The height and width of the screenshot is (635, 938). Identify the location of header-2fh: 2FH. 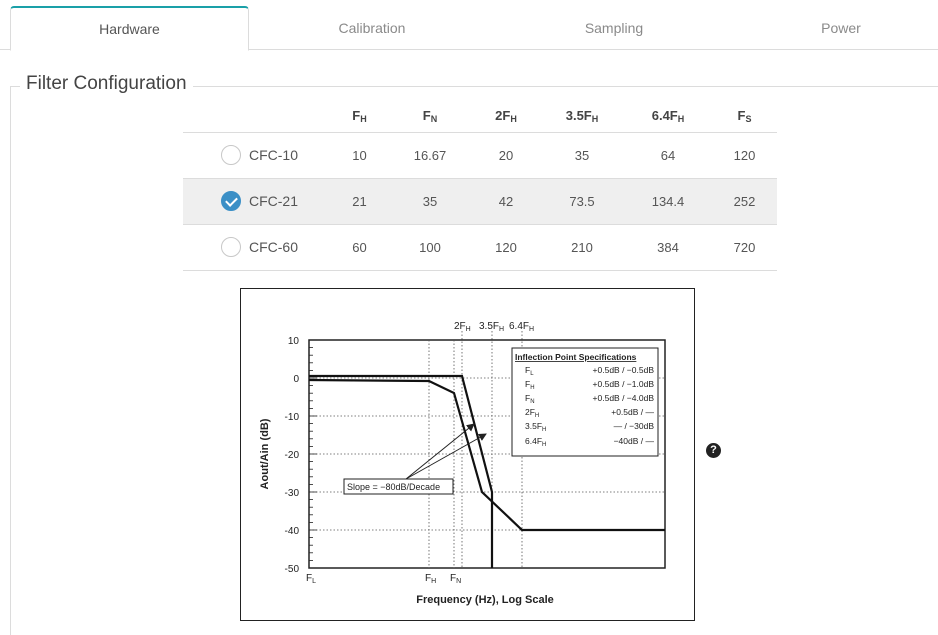
(506, 116).